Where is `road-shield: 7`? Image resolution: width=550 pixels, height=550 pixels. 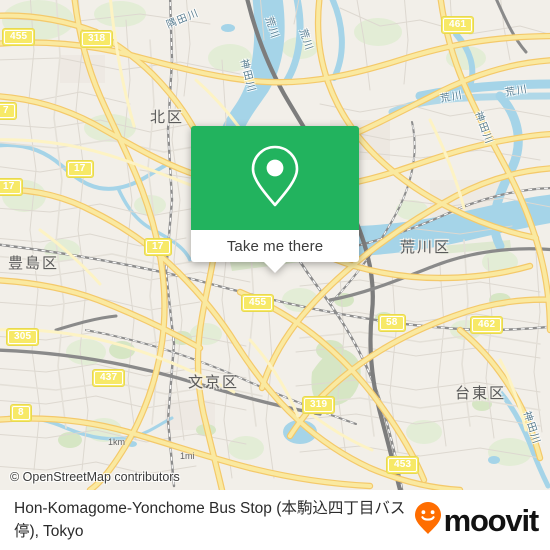 road-shield: 7 is located at coordinates (8, 111).